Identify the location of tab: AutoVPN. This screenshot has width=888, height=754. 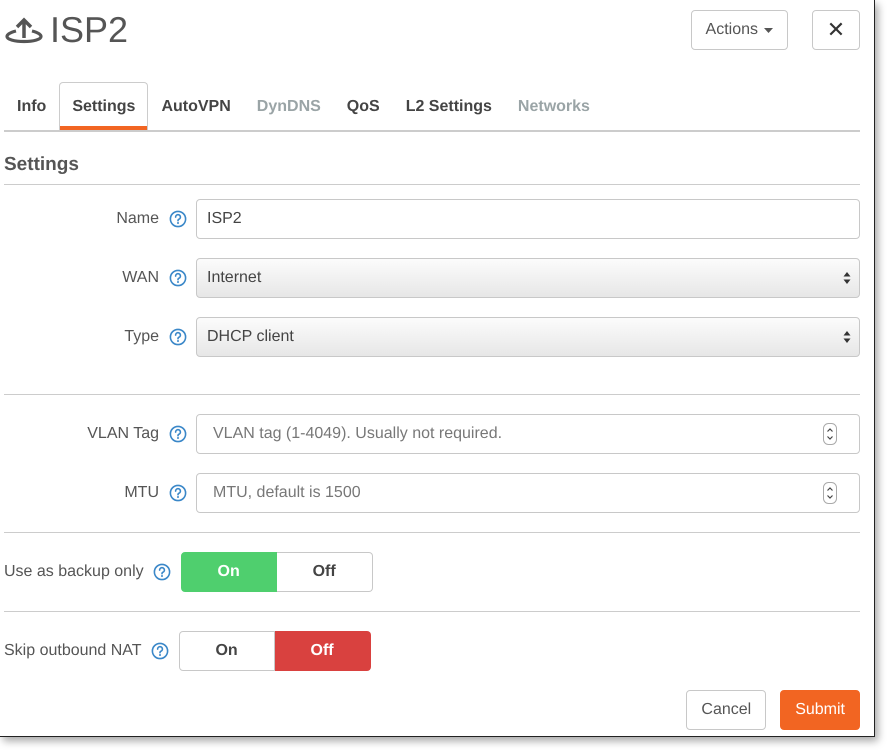
(196, 106).